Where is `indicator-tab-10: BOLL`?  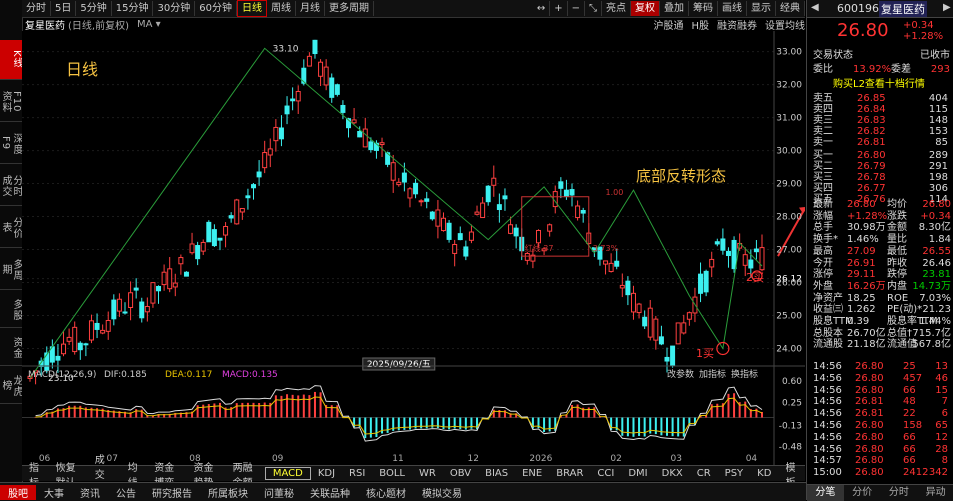 indicator-tab-10: BOLL is located at coordinates (392, 473).